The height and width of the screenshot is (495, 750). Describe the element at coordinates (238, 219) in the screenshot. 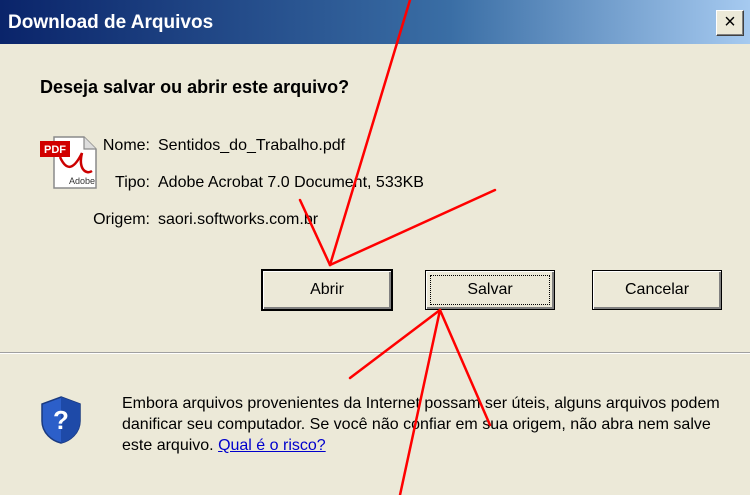

I see `origin-value: saori.softworks.com.br` at that location.